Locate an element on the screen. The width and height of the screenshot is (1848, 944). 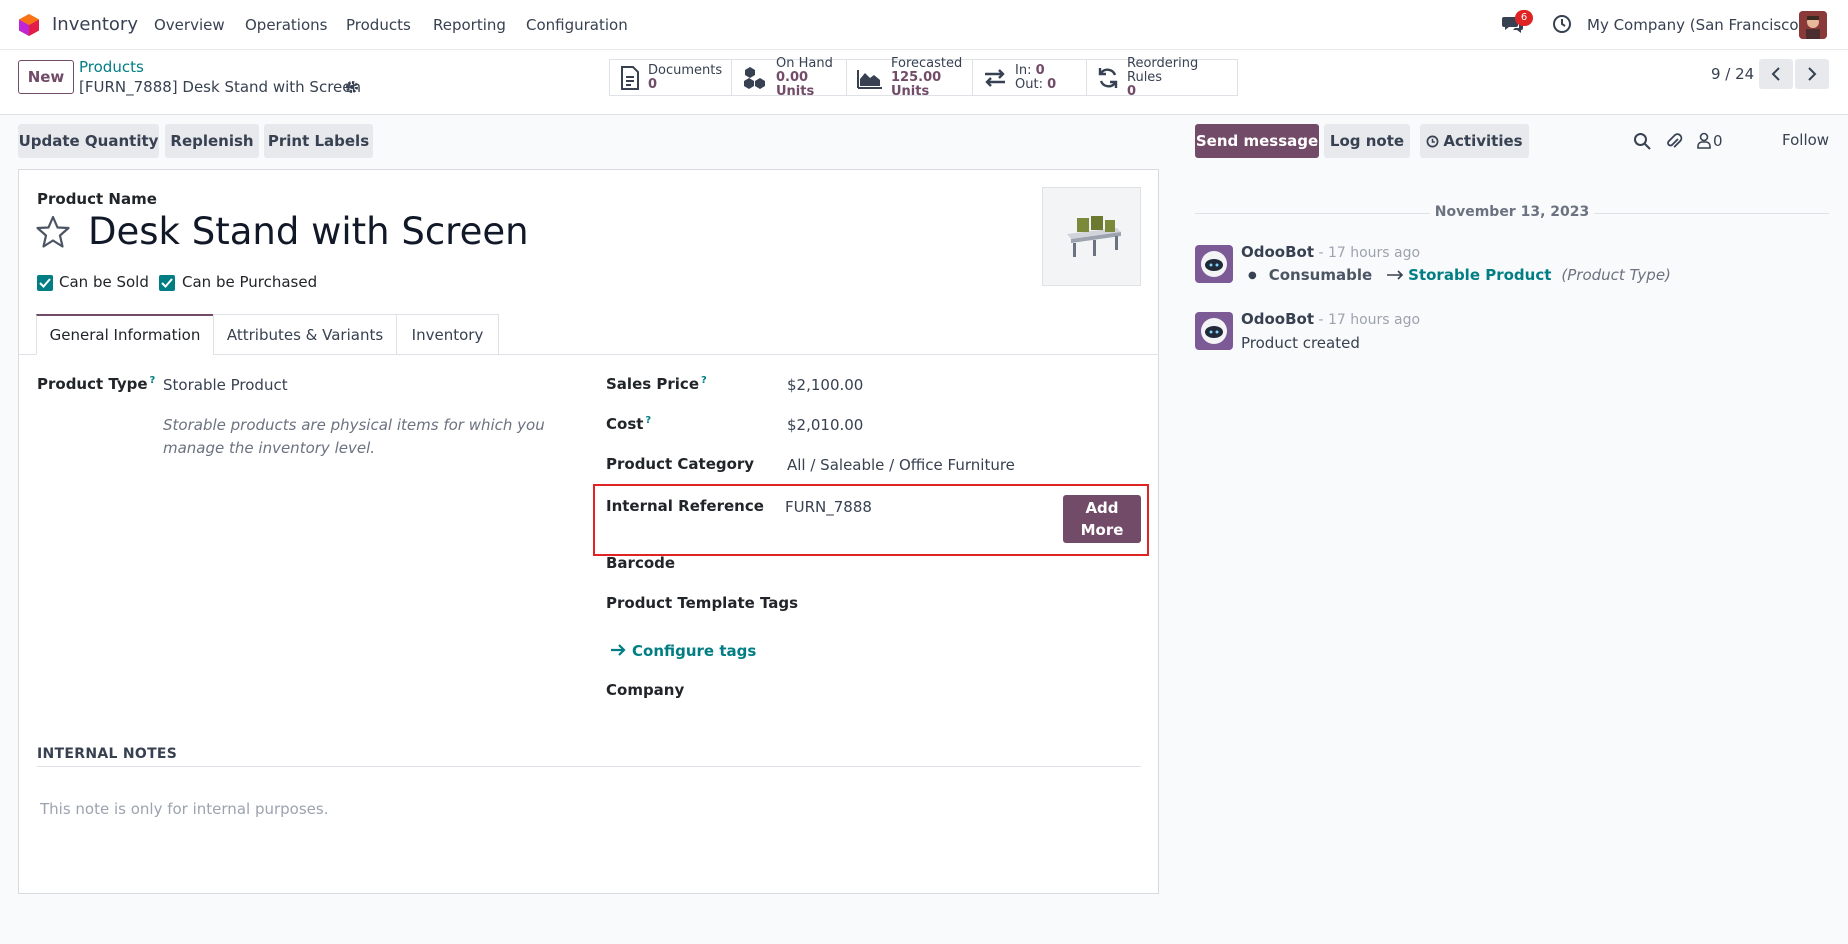
menu-configuration: Configuration is located at coordinates (577, 25).